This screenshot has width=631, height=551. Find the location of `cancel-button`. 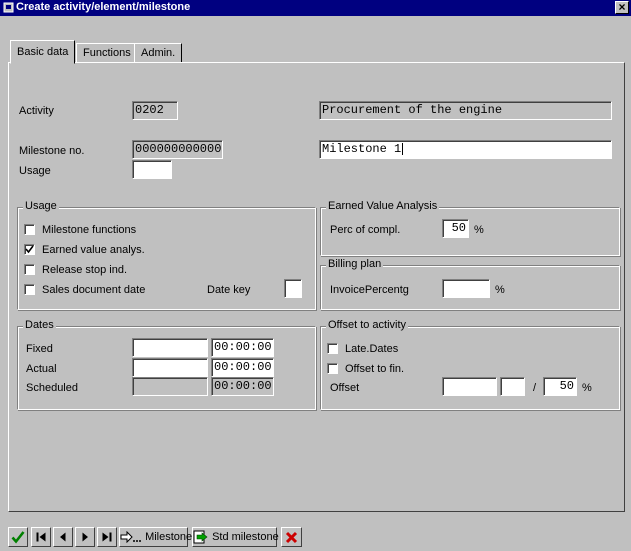

cancel-button is located at coordinates (291, 537).